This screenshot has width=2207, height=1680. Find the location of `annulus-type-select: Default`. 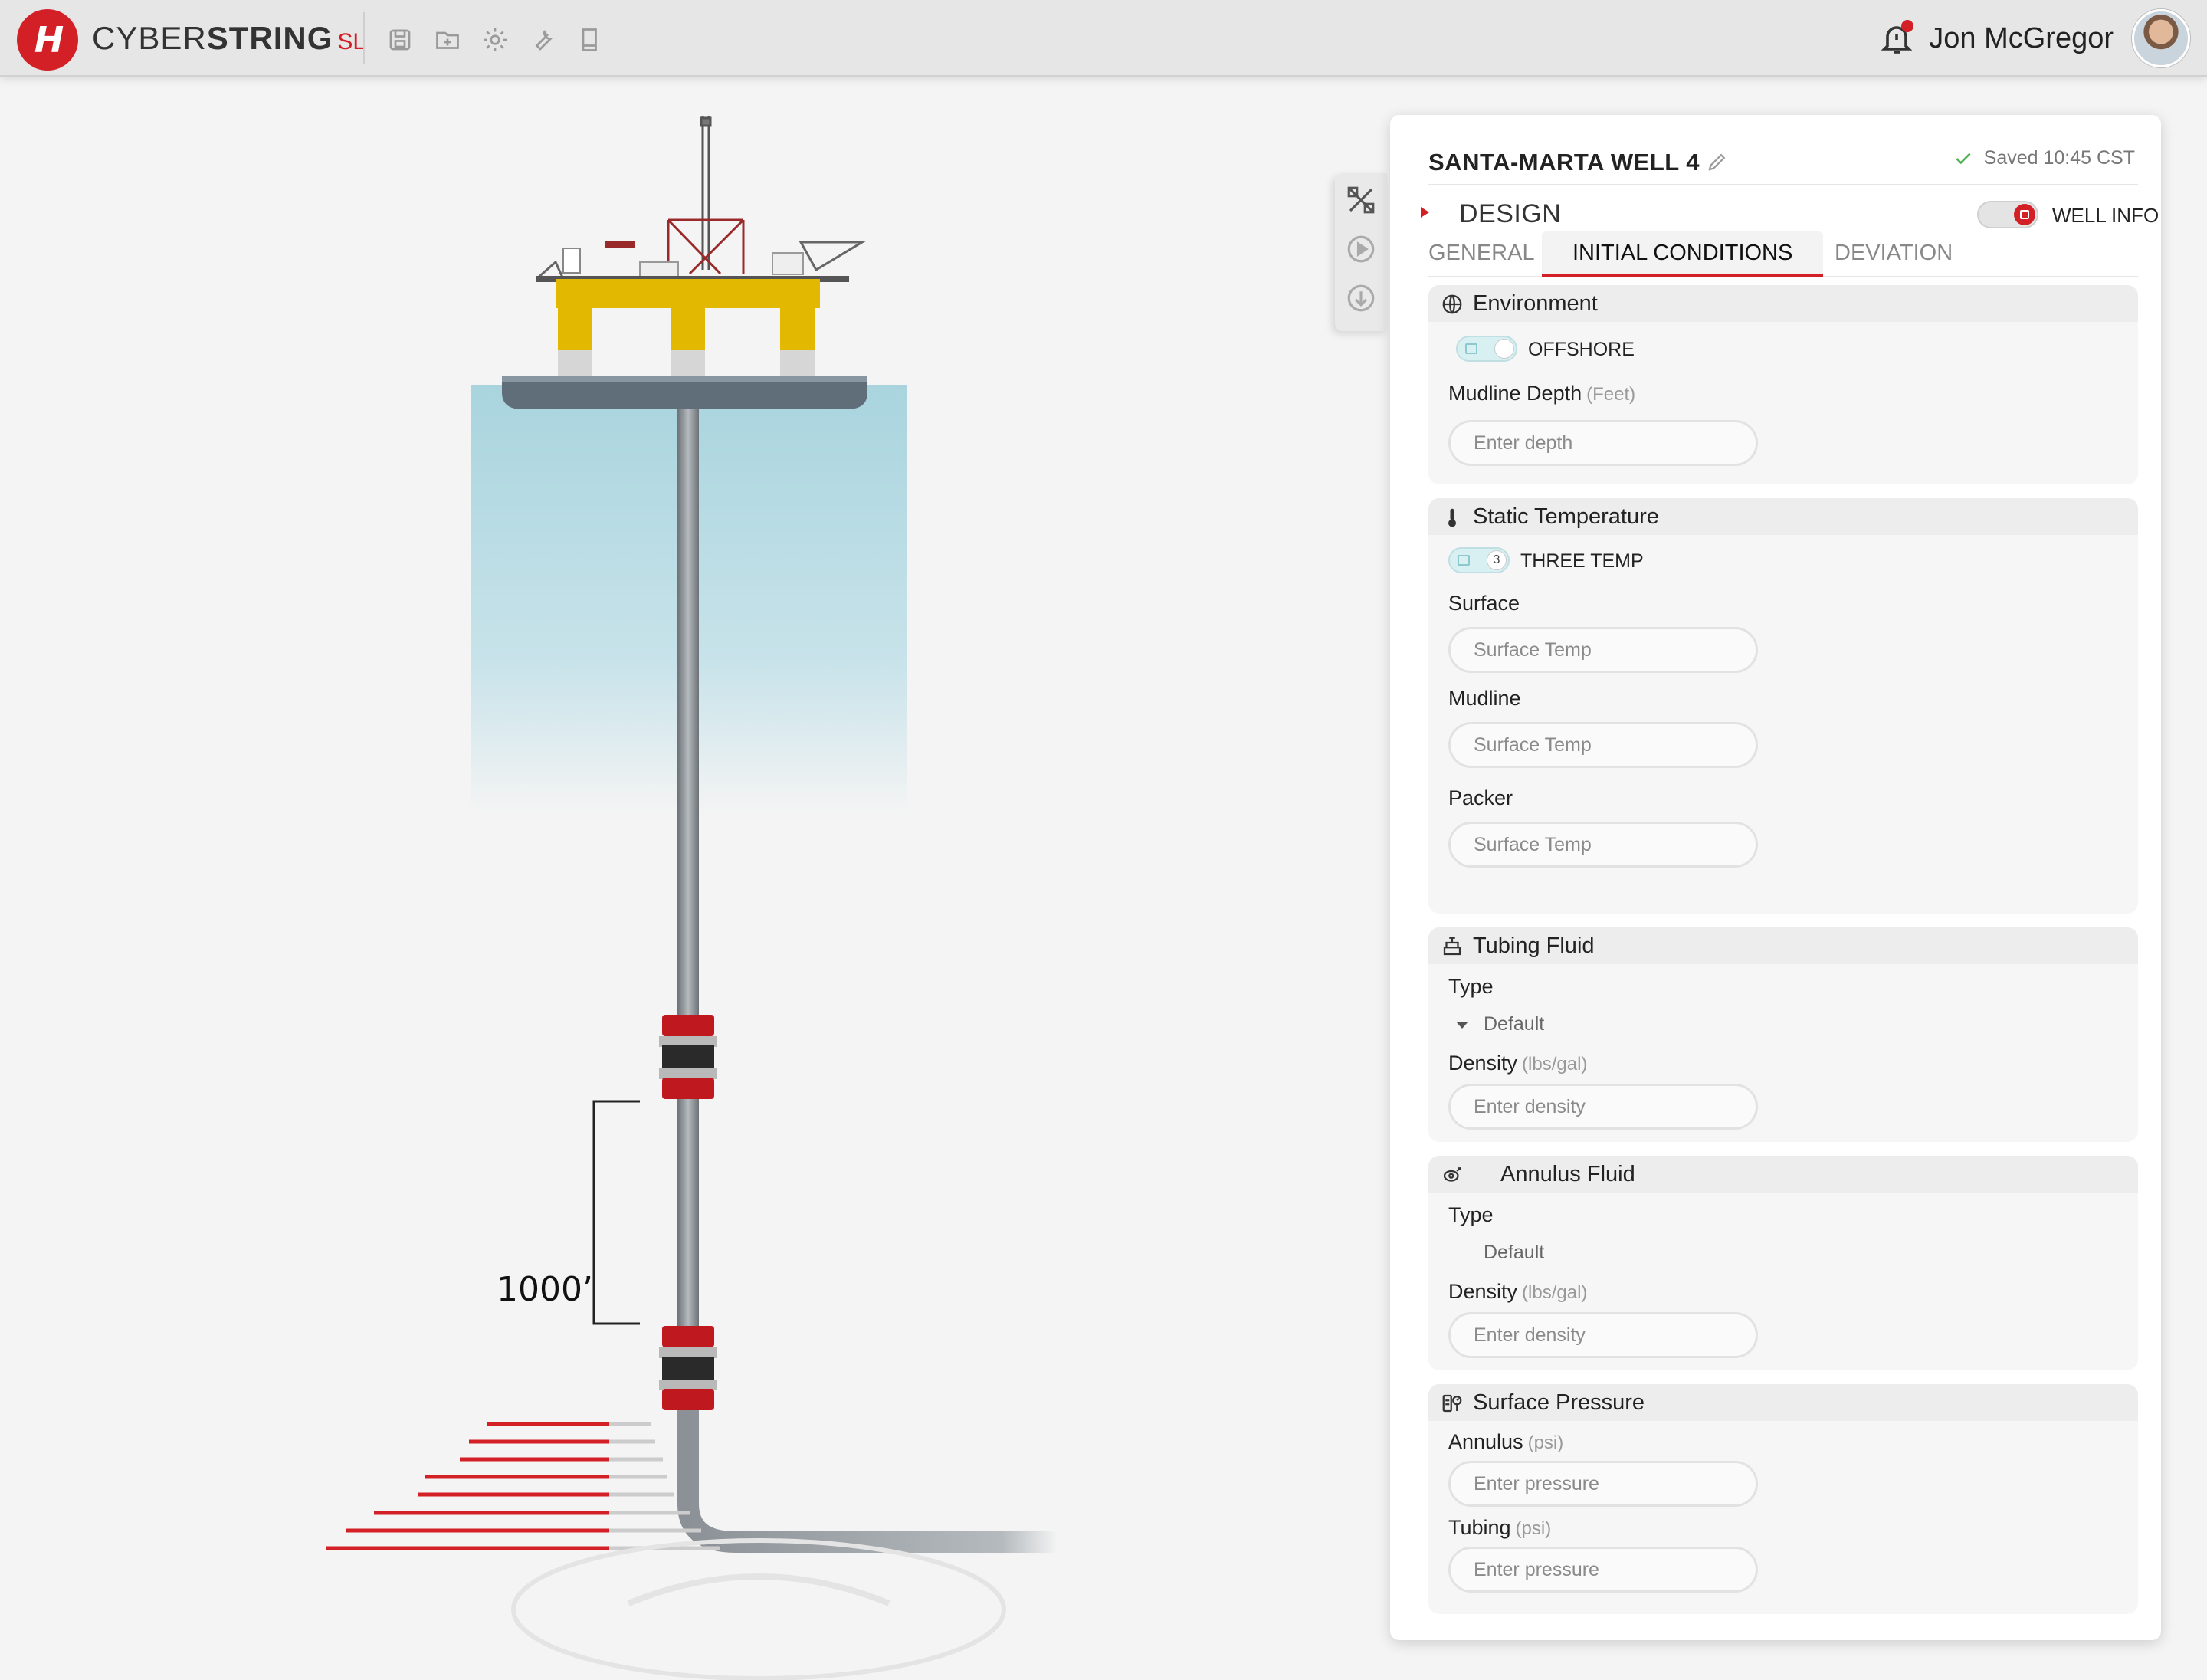

annulus-type-select: Default is located at coordinates (1500, 1253).